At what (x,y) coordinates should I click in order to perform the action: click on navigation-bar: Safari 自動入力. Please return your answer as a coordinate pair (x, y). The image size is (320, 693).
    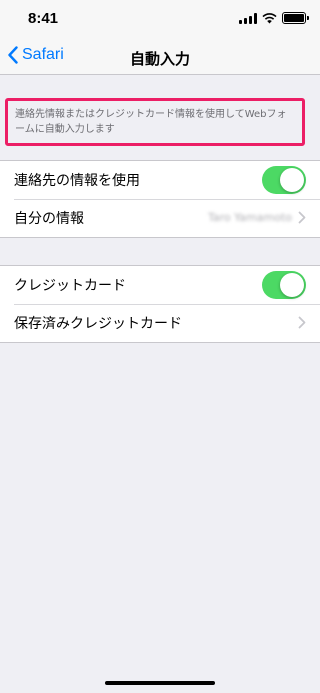
    Looking at the image, I should click on (160, 57).